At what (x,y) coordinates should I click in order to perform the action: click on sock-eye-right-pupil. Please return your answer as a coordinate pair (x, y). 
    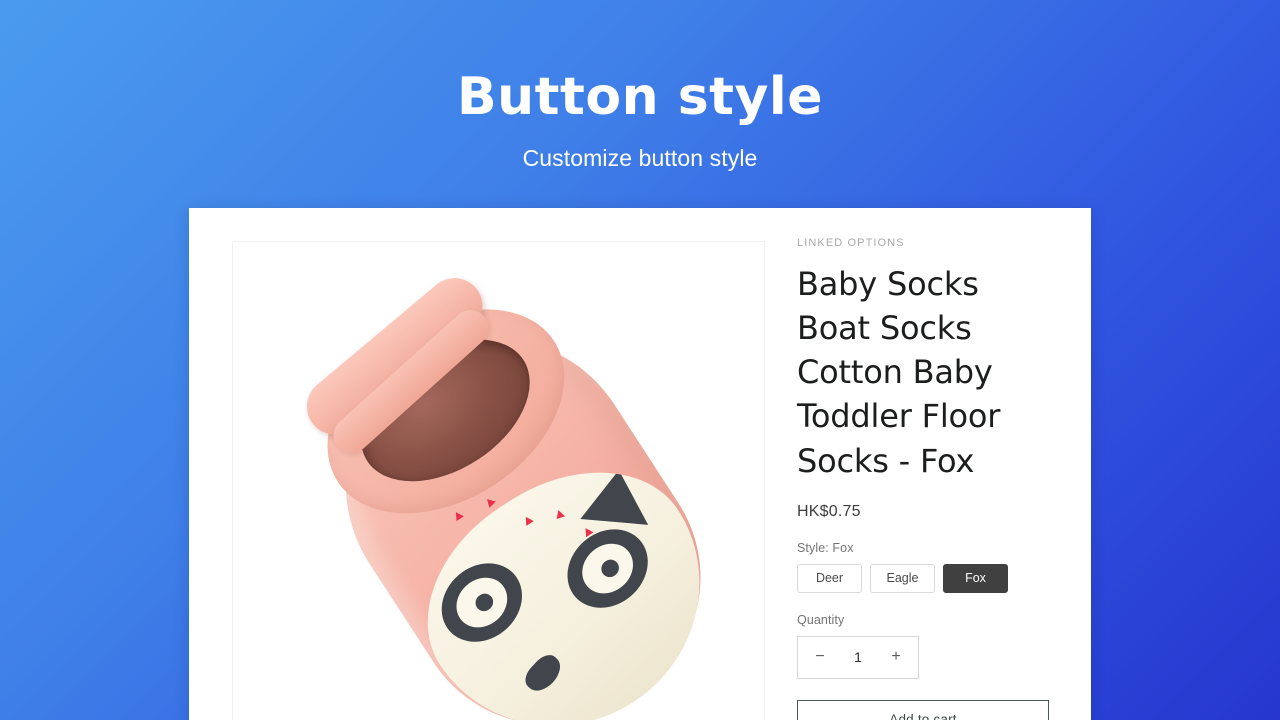
    Looking at the image, I should click on (610, 568).